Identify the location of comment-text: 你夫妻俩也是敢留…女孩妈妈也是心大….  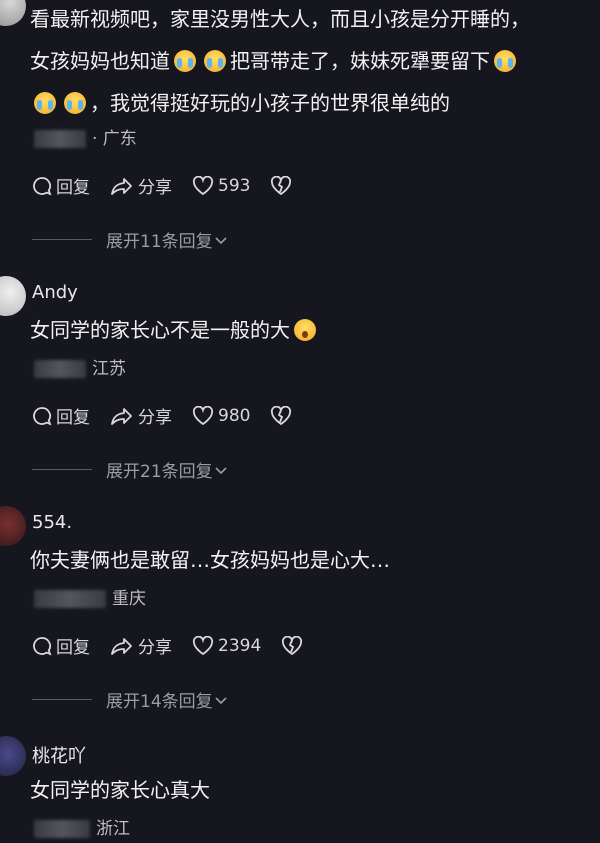
(210, 560).